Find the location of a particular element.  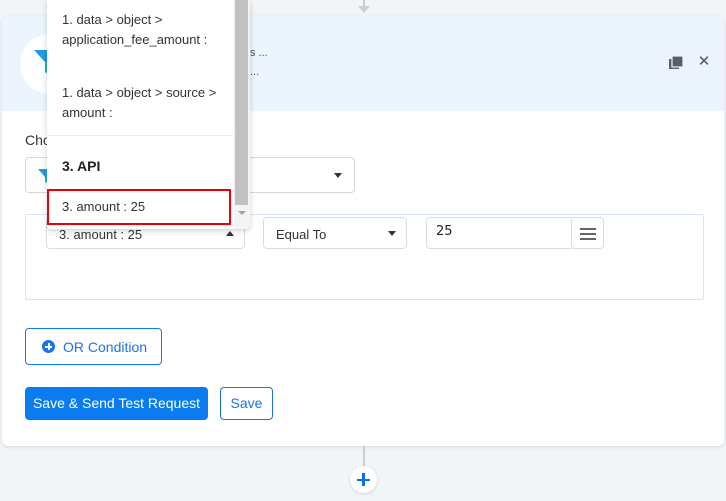

operator-select-value: Equal To is located at coordinates (301, 234).